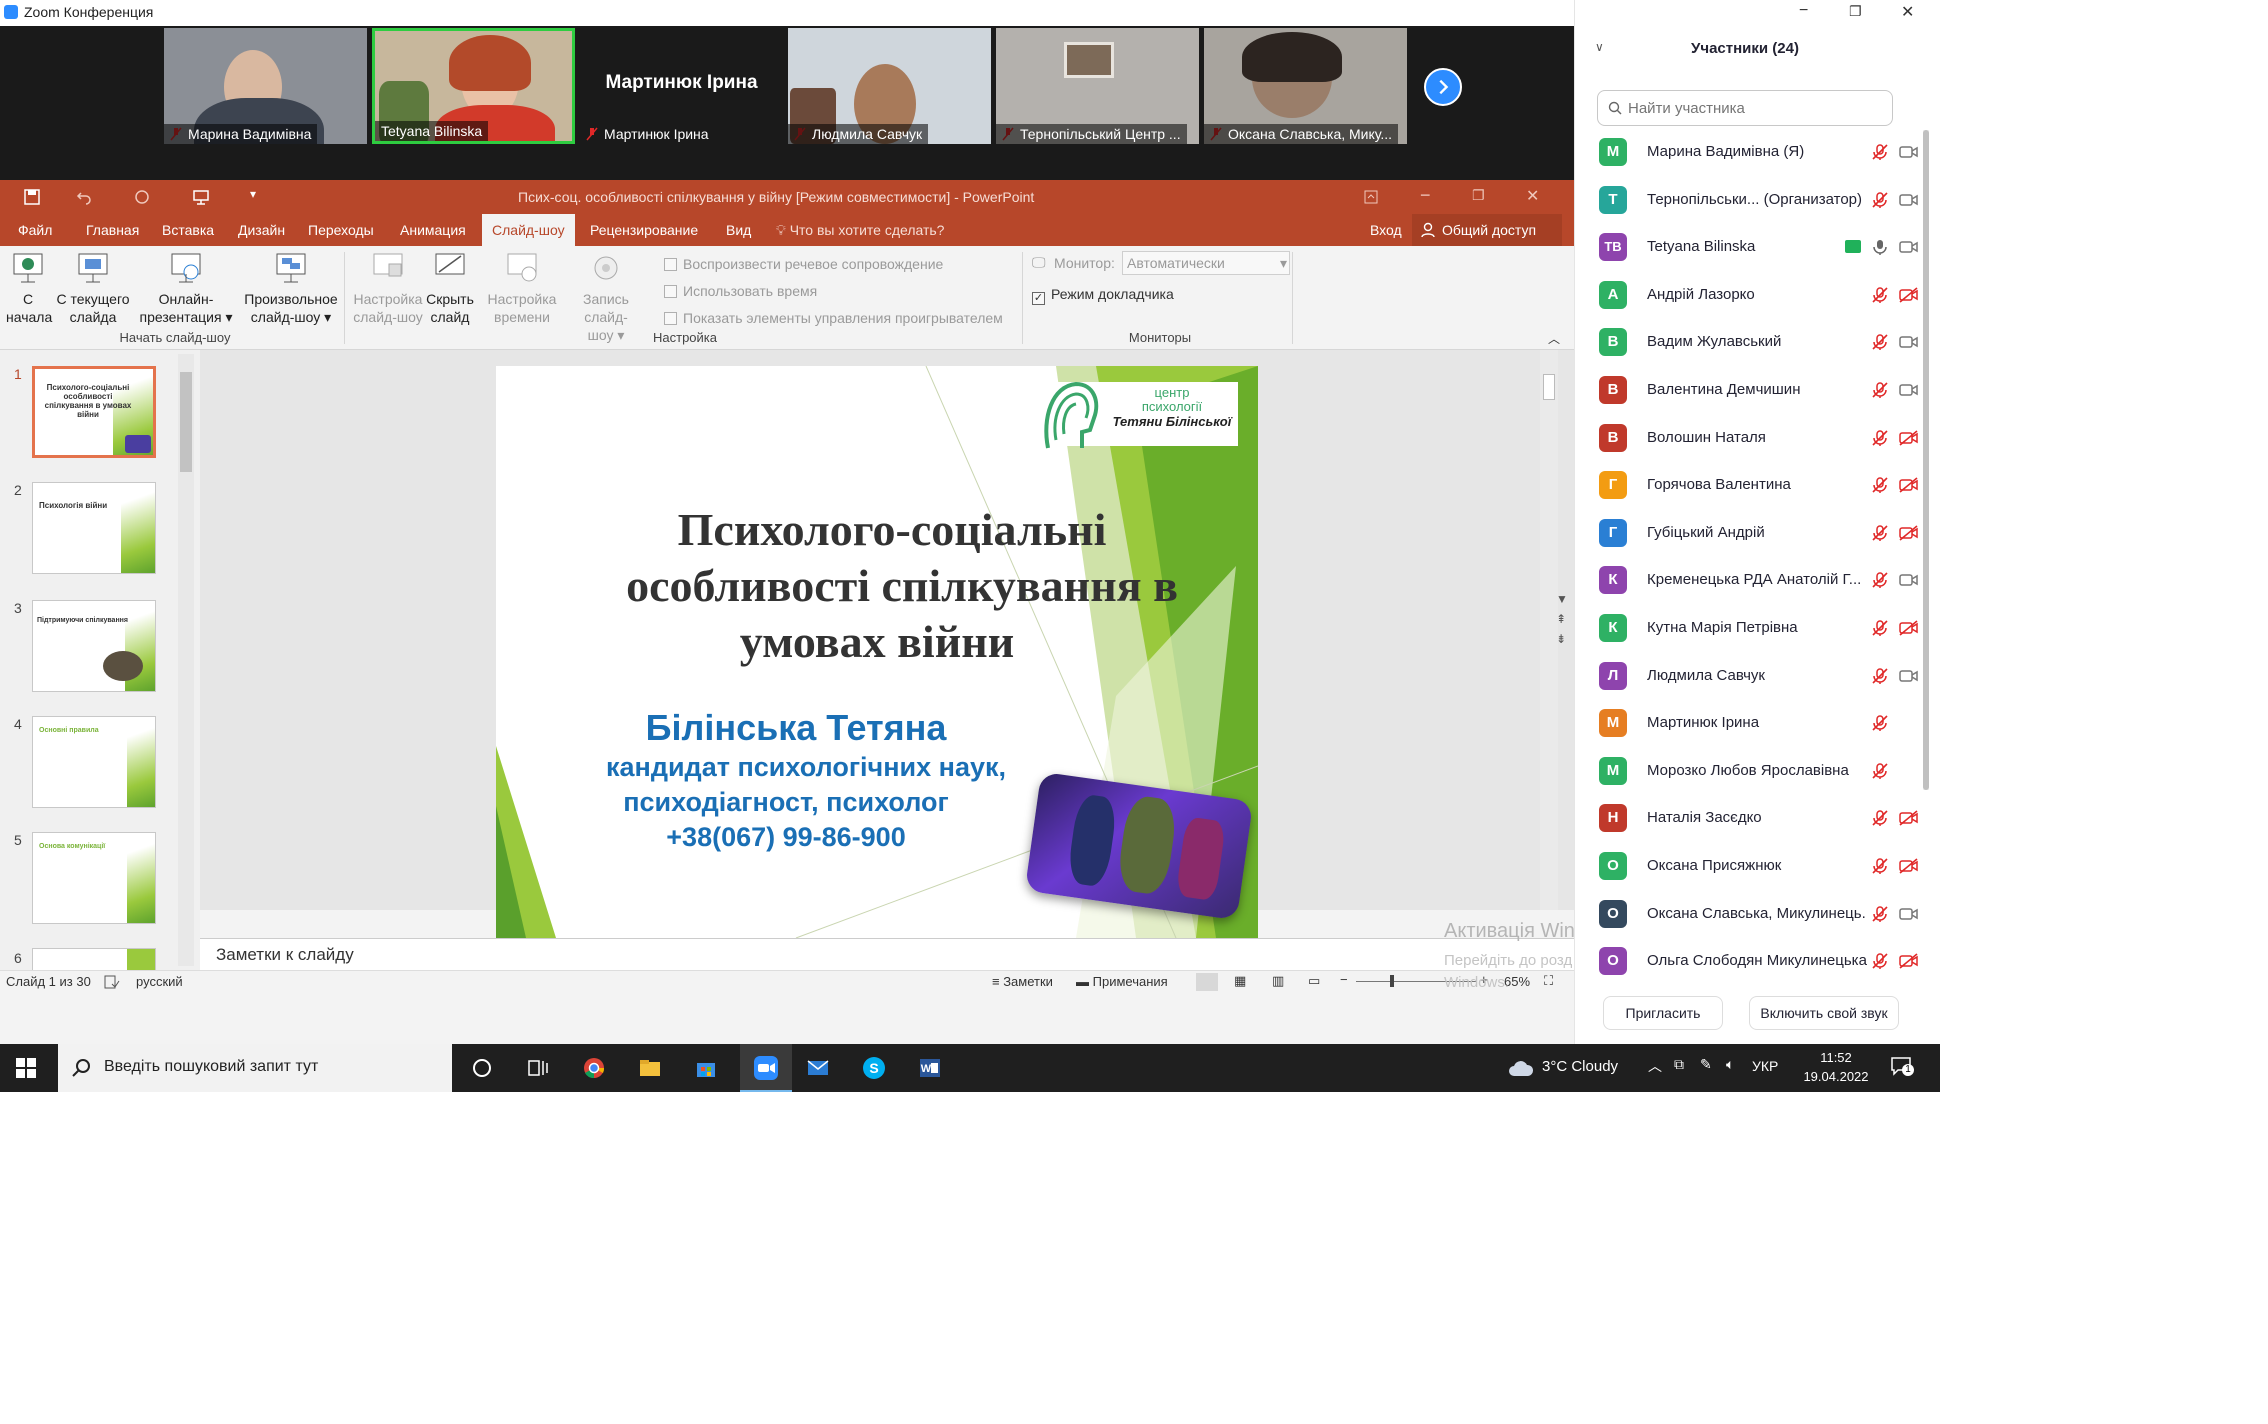 The height and width of the screenshot is (1424, 2268). What do you see at coordinates (1706, 1064) in the screenshot?
I see `pen-icon: ✎` at bounding box center [1706, 1064].